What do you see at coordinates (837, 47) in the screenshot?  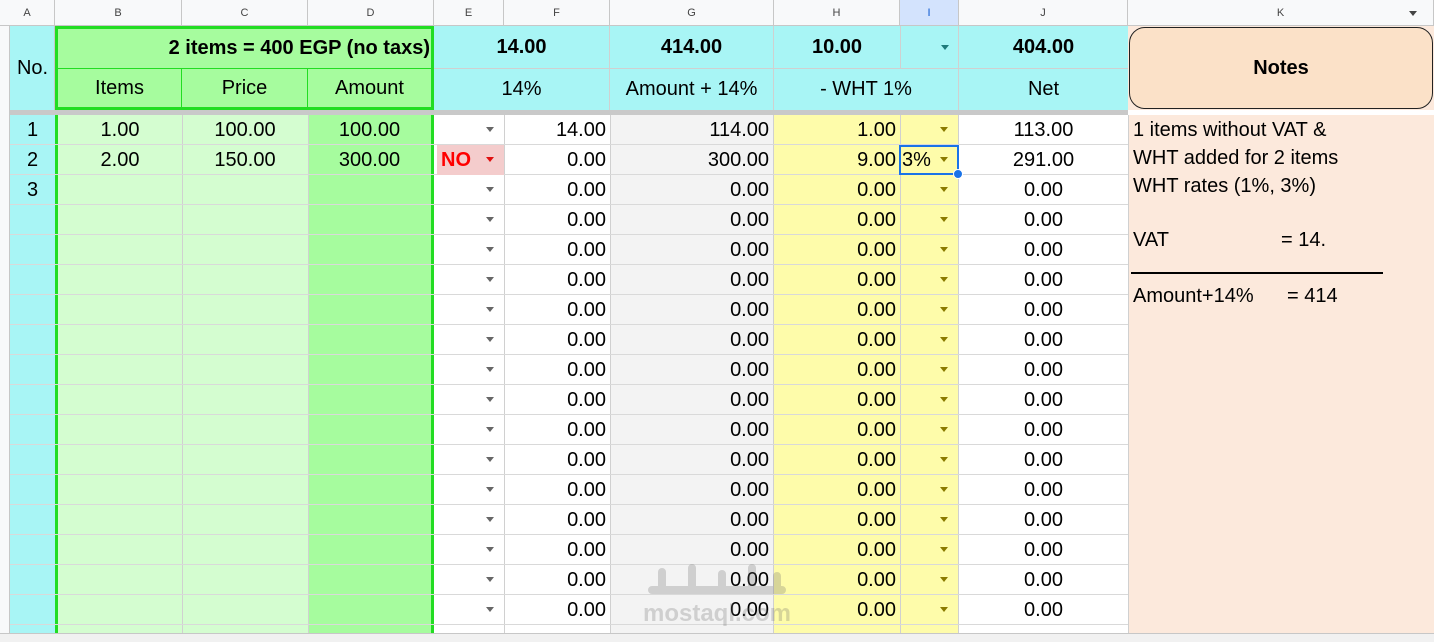 I see `wht-total: 10.00` at bounding box center [837, 47].